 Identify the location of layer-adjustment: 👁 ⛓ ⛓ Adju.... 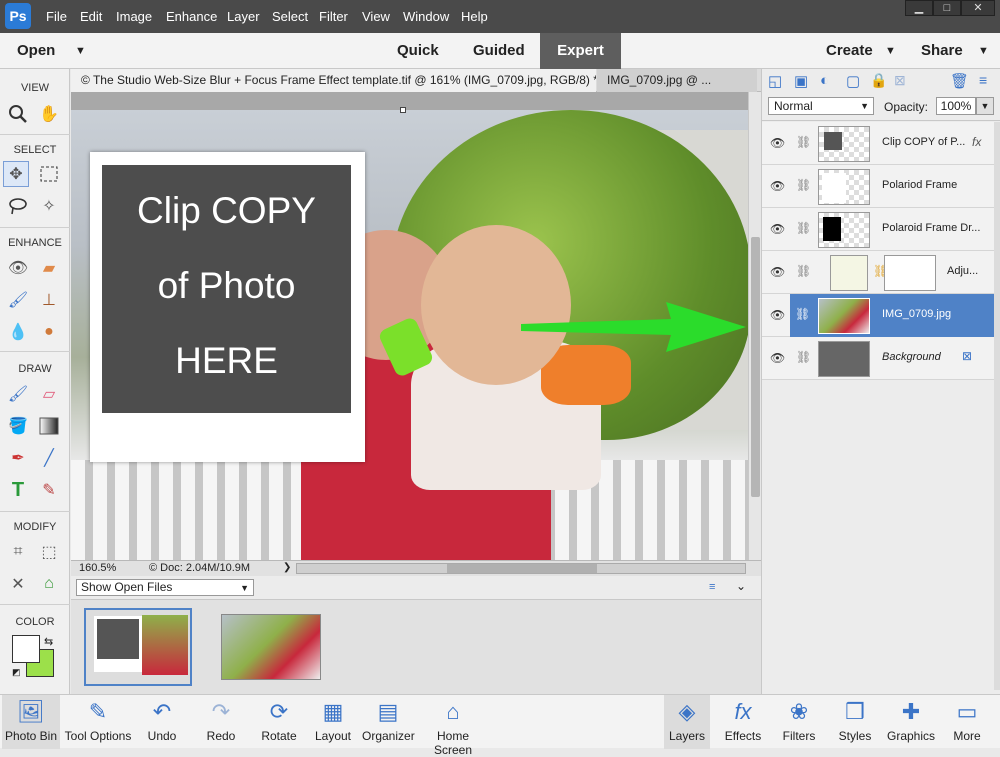
(878, 272).